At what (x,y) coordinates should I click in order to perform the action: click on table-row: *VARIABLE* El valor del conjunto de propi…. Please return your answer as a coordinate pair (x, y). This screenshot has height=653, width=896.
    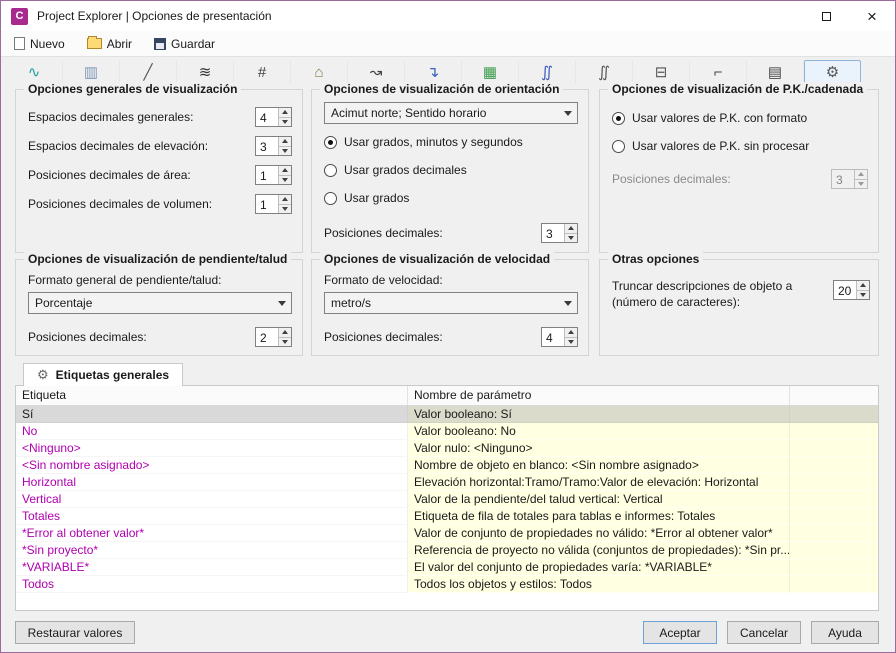
    Looking at the image, I should click on (447, 567).